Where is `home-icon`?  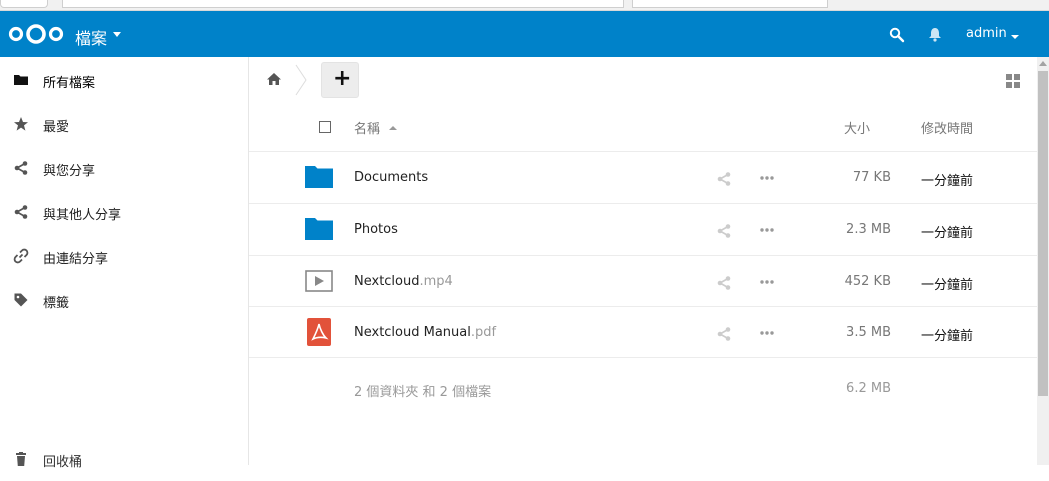
home-icon is located at coordinates (274, 79).